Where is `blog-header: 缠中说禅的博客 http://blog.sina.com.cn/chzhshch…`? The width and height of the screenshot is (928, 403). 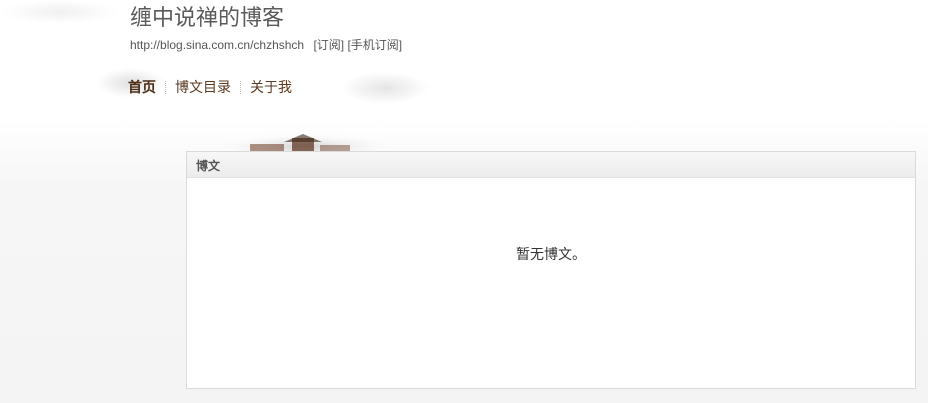
blog-header: 缠中说禅的博客 http://blog.sina.com.cn/chzhshch… is located at coordinates (266, 28).